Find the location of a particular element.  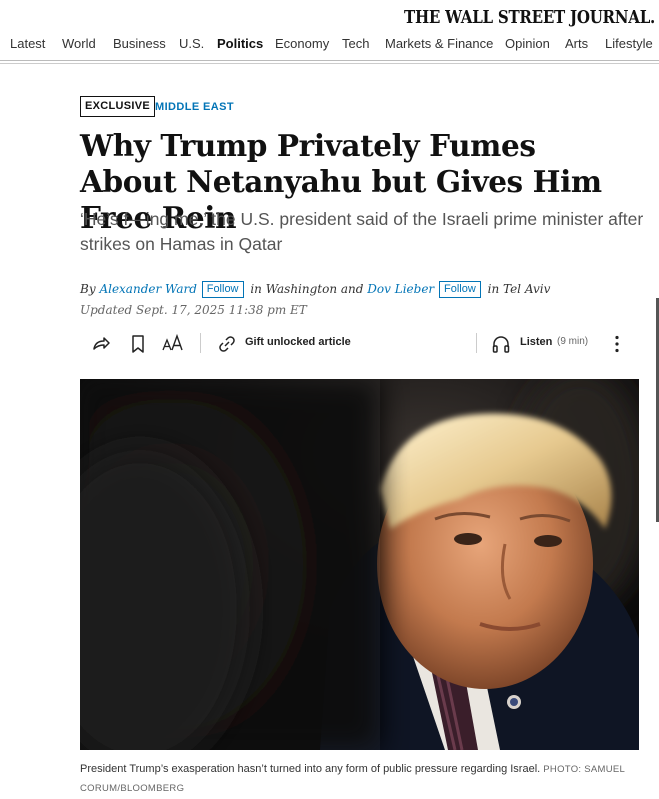

headphones-icon is located at coordinates (501, 344).